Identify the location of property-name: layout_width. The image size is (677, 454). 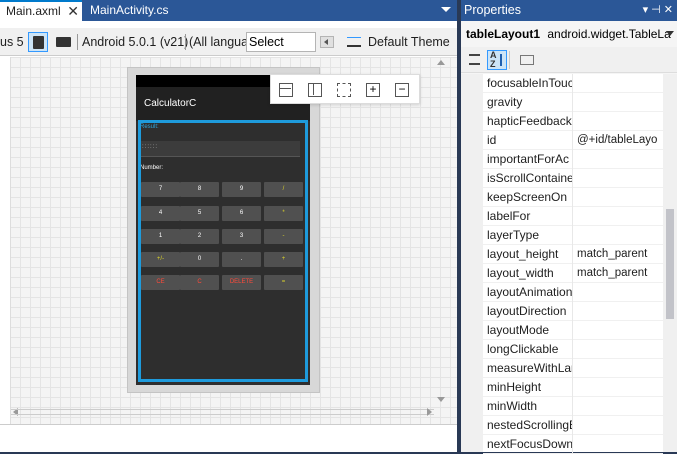
(530, 273).